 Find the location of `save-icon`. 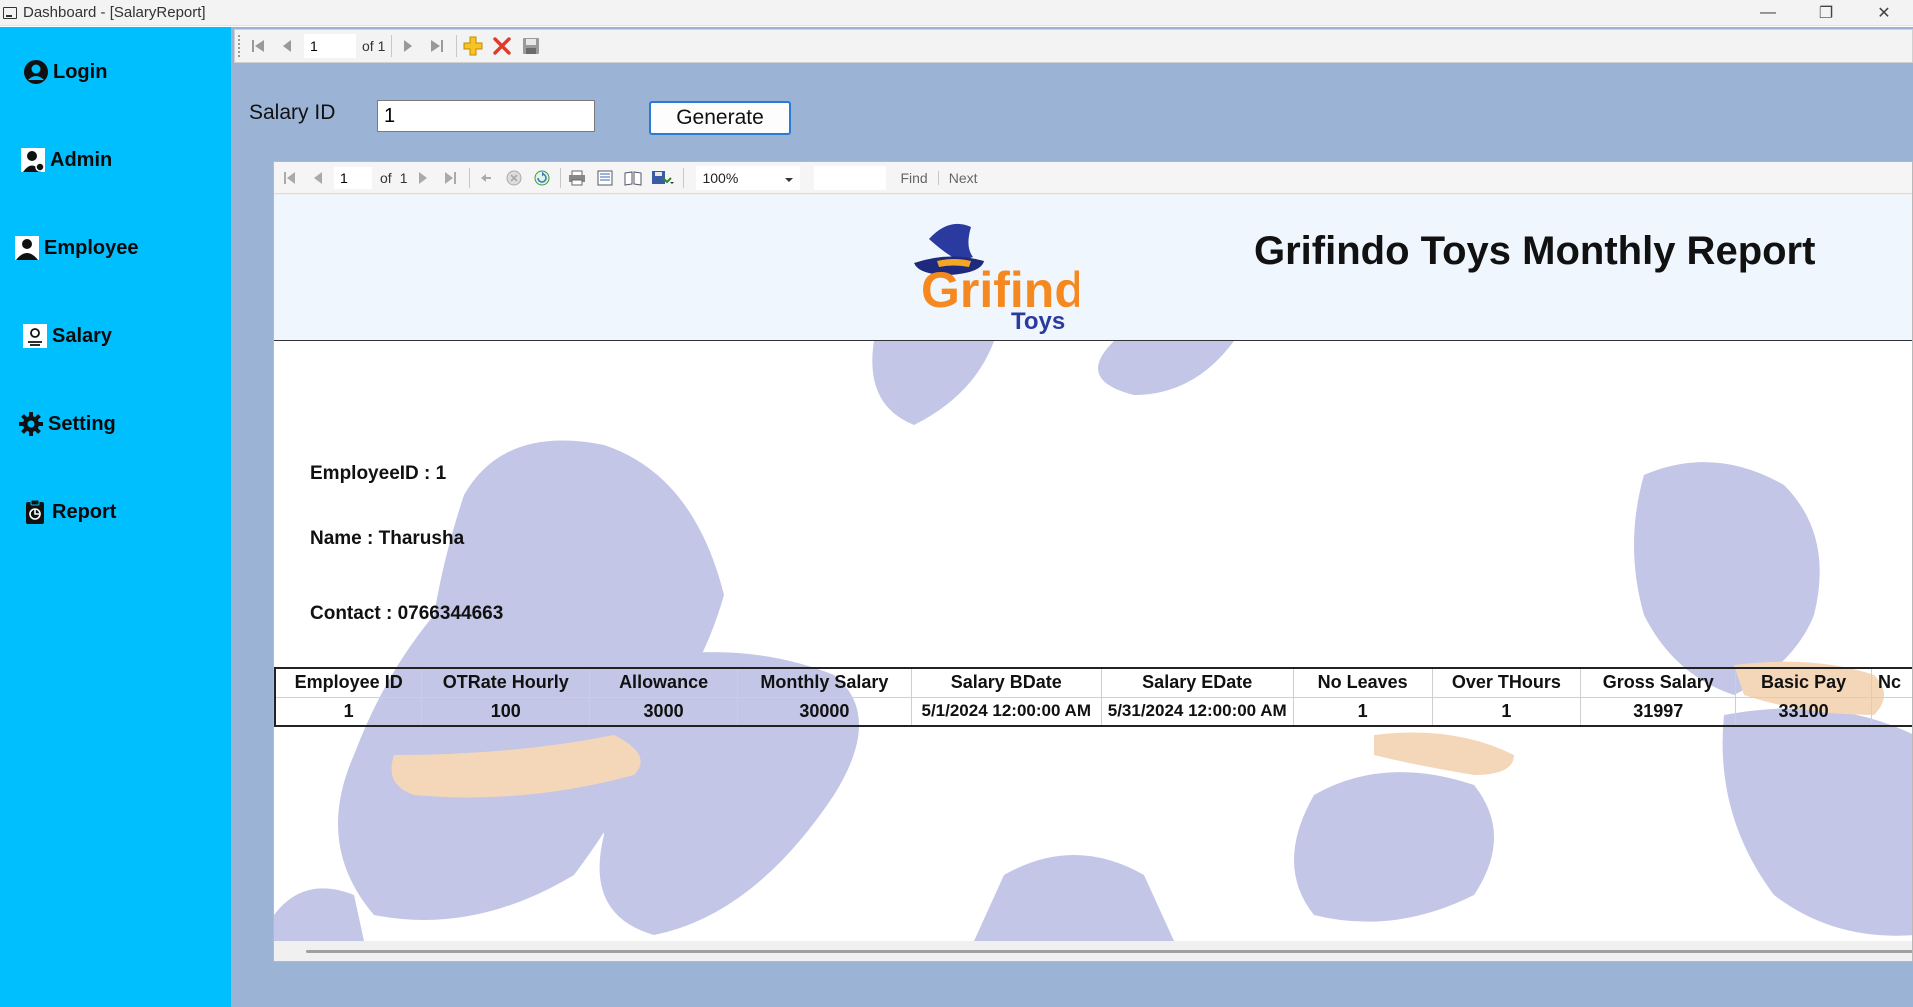

save-icon is located at coordinates (531, 46).